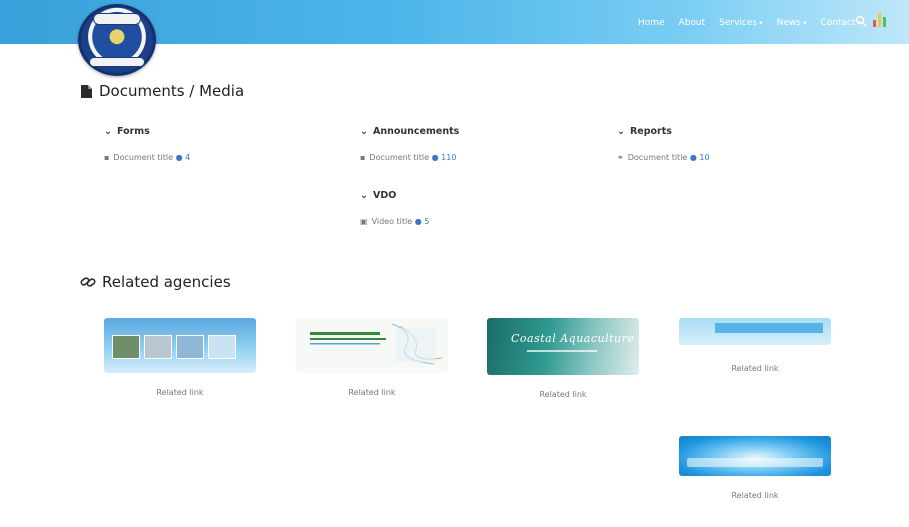 This screenshot has width=909, height=527. What do you see at coordinates (449, 157) in the screenshot?
I see `view-count: 110` at bounding box center [449, 157].